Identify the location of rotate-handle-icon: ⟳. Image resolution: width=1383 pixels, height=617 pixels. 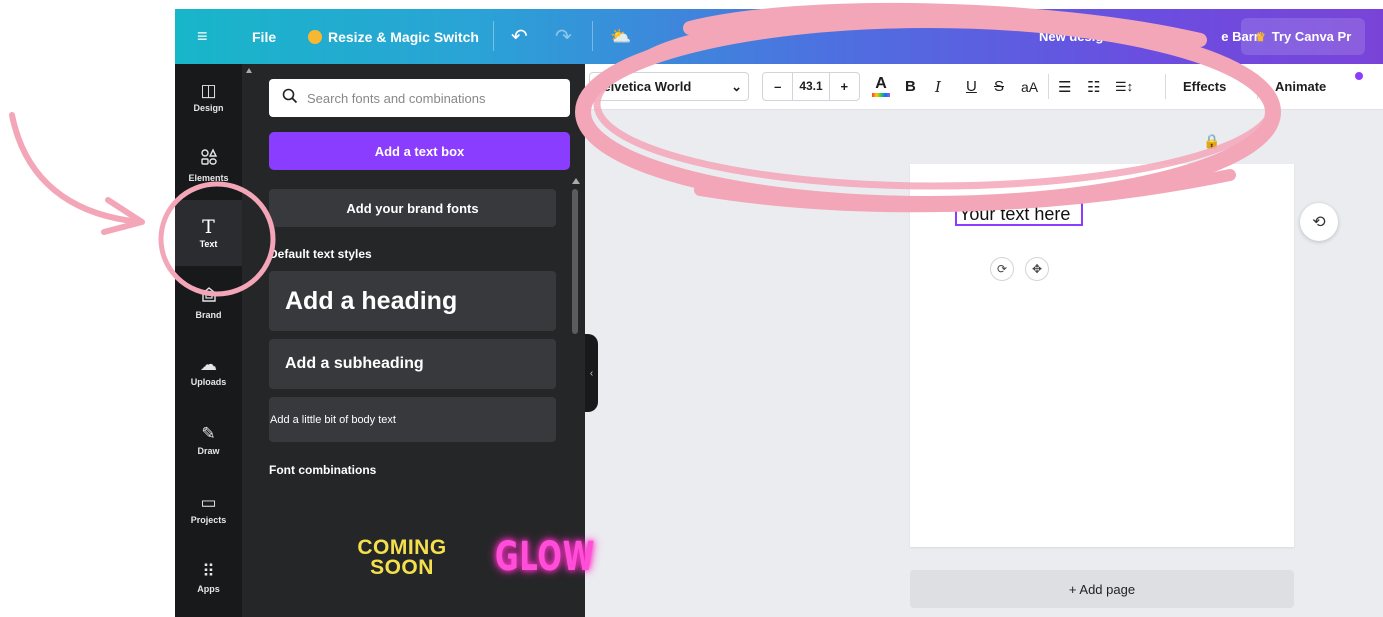
(1002, 269).